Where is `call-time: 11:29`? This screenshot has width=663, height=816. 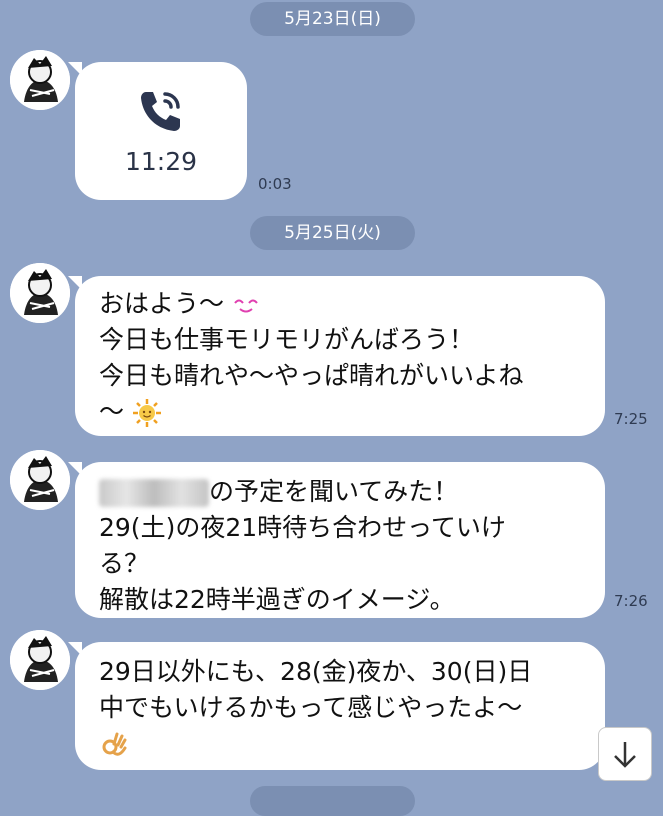 call-time: 11:29 is located at coordinates (161, 161).